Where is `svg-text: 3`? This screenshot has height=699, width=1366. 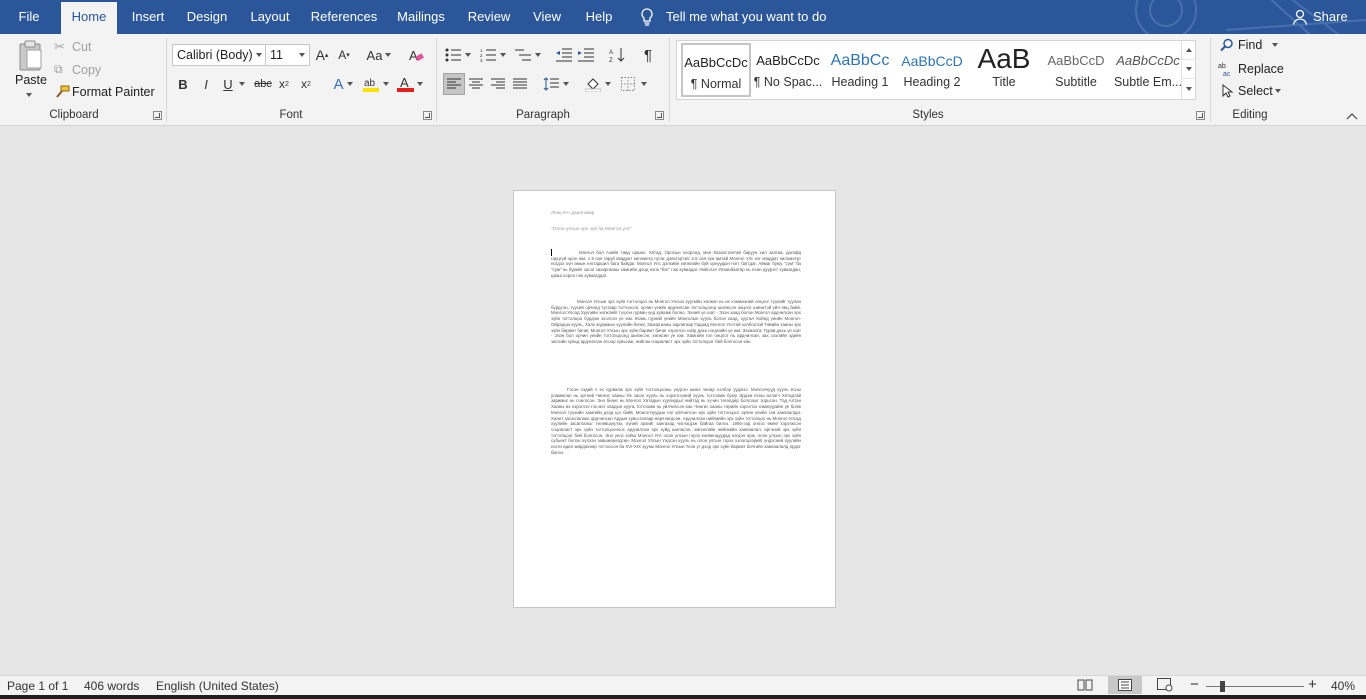
svg-text: 3 is located at coordinates (481, 60).